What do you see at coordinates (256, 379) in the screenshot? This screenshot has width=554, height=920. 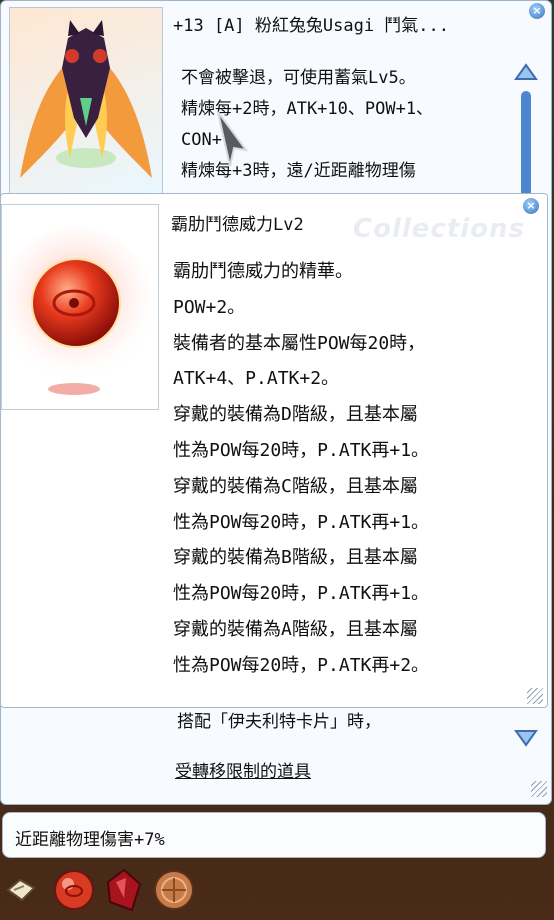 I see `card-desc-line: ATK+4、P.ATK+2。` at bounding box center [256, 379].